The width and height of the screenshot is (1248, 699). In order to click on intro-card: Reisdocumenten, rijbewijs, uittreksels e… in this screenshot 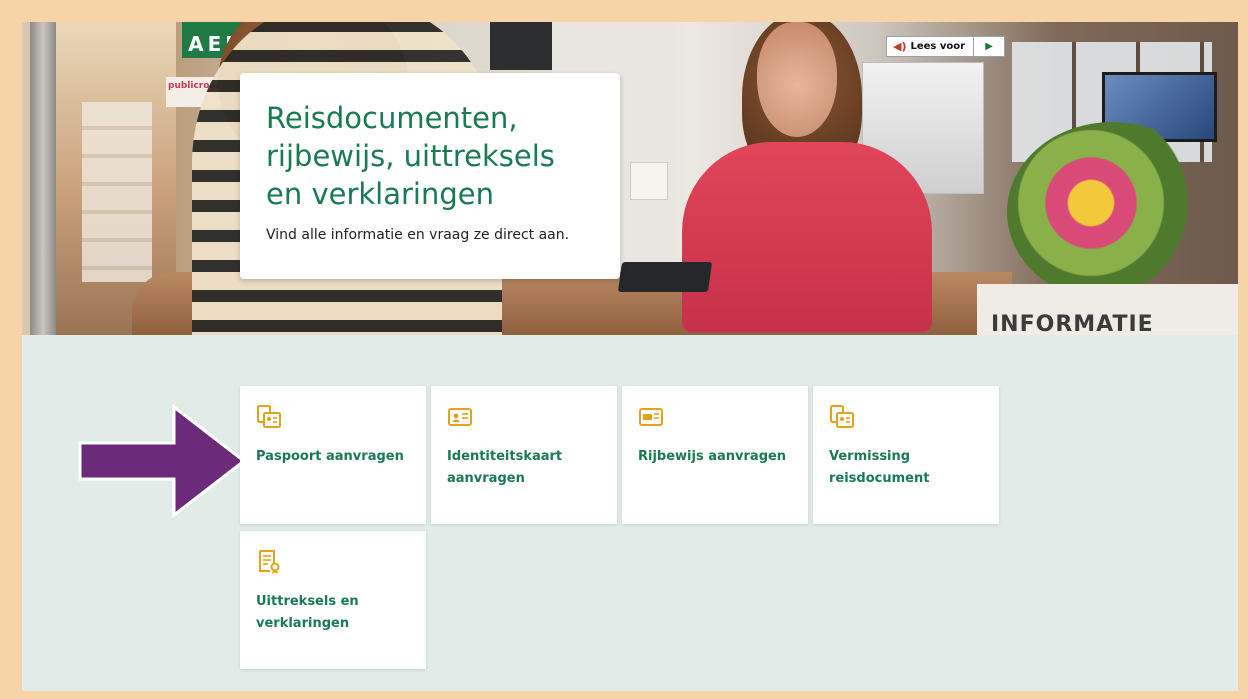, I will do `click(430, 176)`.